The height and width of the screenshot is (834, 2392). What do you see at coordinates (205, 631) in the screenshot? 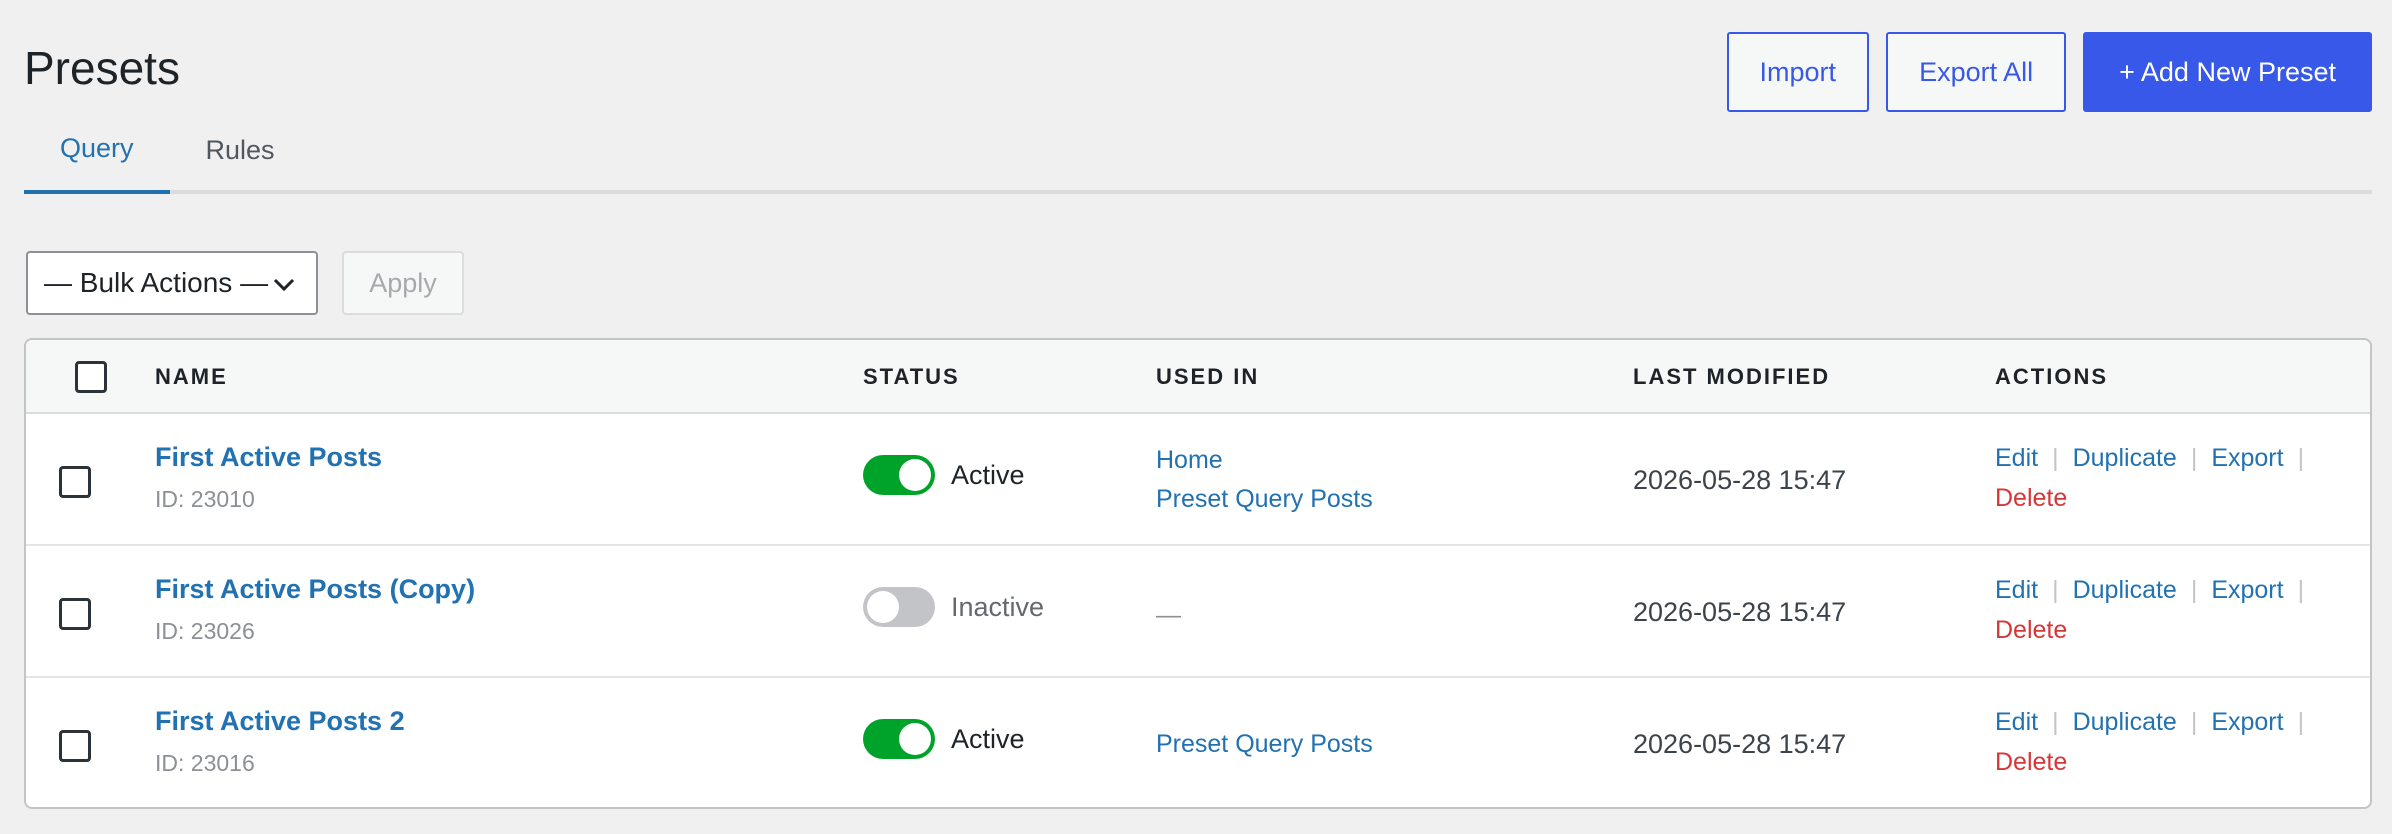
I see `preset-id: ID: 23026` at bounding box center [205, 631].